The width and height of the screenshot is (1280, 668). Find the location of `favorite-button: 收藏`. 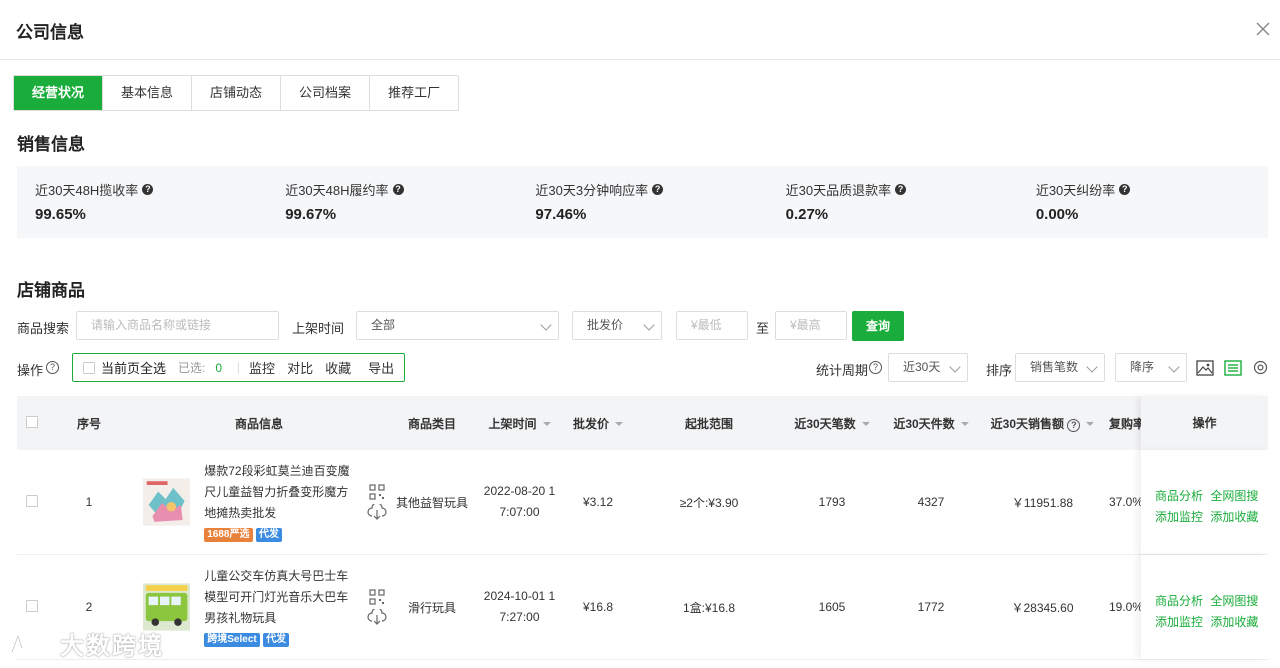

favorite-button: 收藏 is located at coordinates (338, 367).